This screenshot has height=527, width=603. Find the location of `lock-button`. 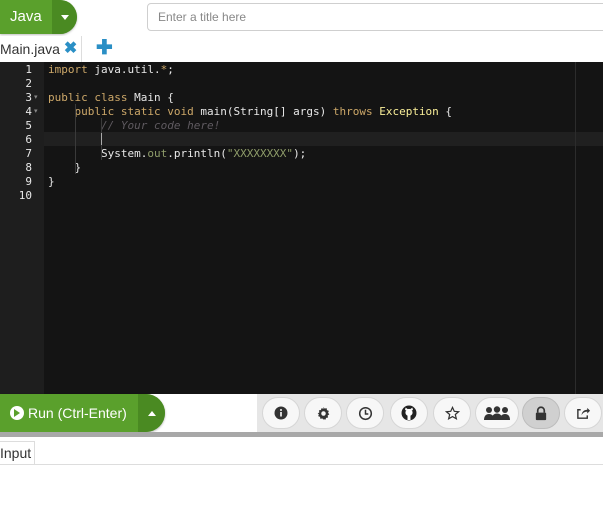

lock-button is located at coordinates (541, 413).